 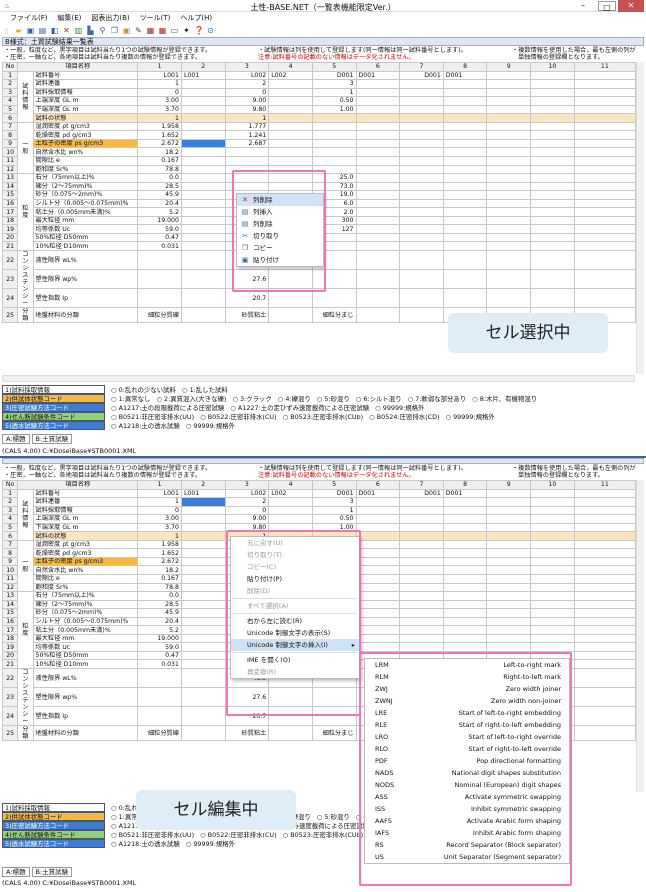 I want to click on row-number: 3, so click(x=10, y=510).